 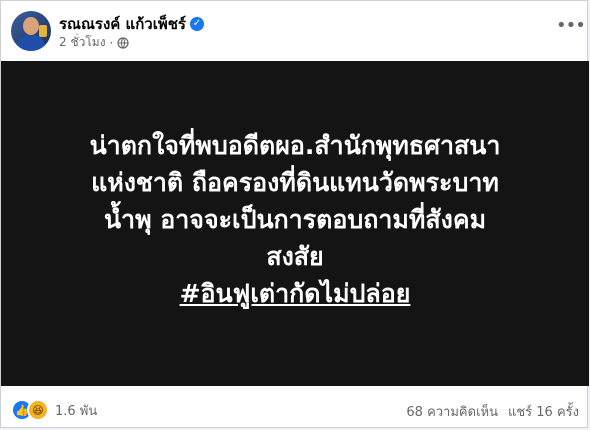 I want to click on post-time: 2 ชั่วโมง, so click(x=82, y=42).